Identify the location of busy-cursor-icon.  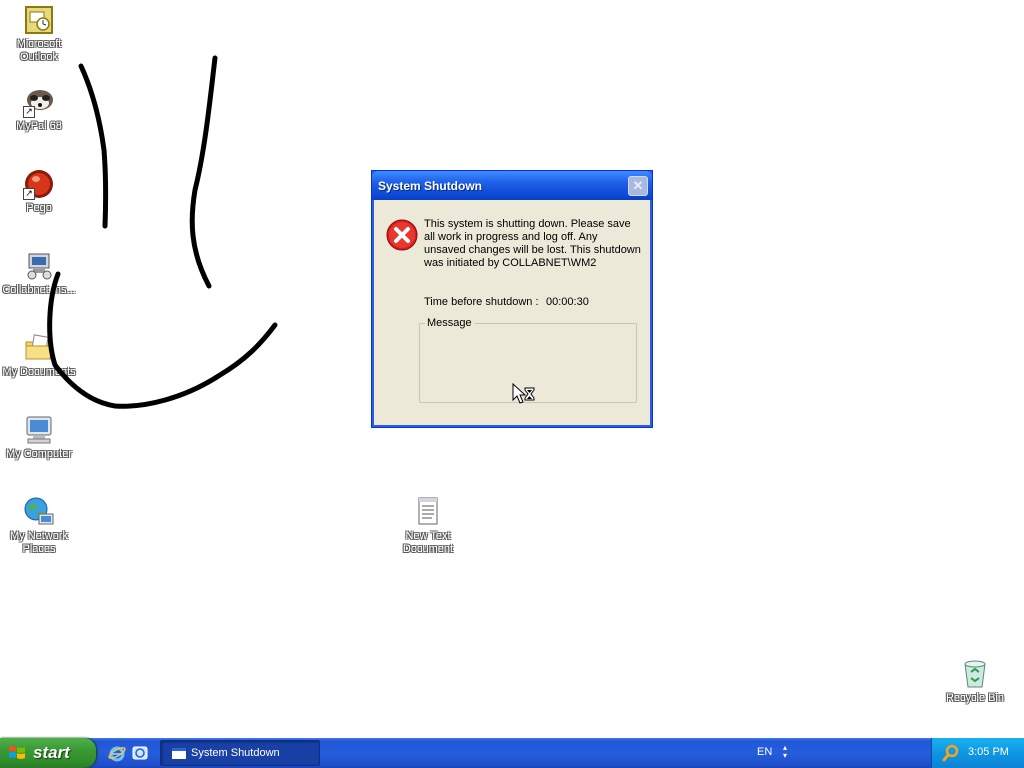
(523, 393).